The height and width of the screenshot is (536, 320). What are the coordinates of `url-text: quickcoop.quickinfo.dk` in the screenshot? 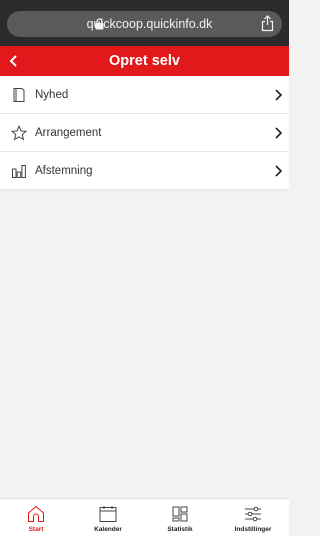 It's located at (149, 24).